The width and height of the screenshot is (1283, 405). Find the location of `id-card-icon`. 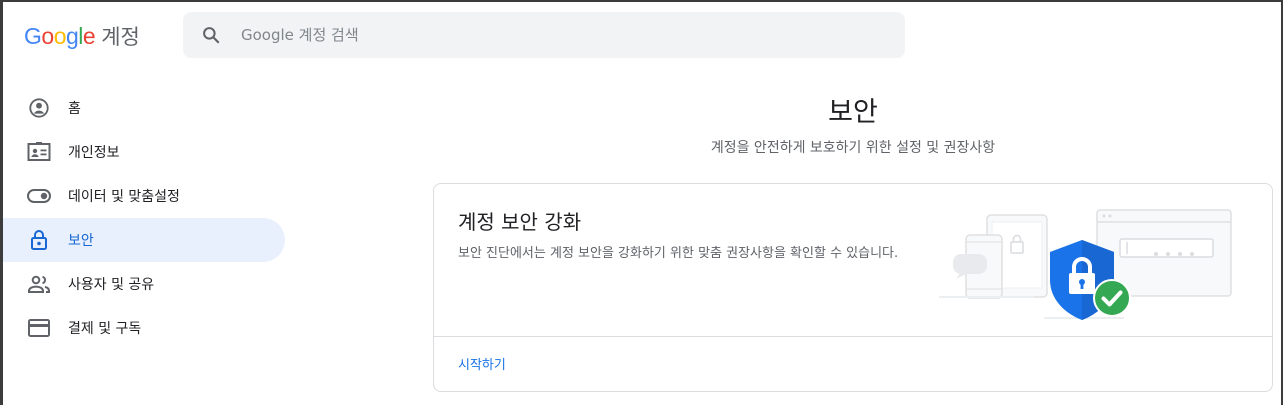

id-card-icon is located at coordinates (39, 152).